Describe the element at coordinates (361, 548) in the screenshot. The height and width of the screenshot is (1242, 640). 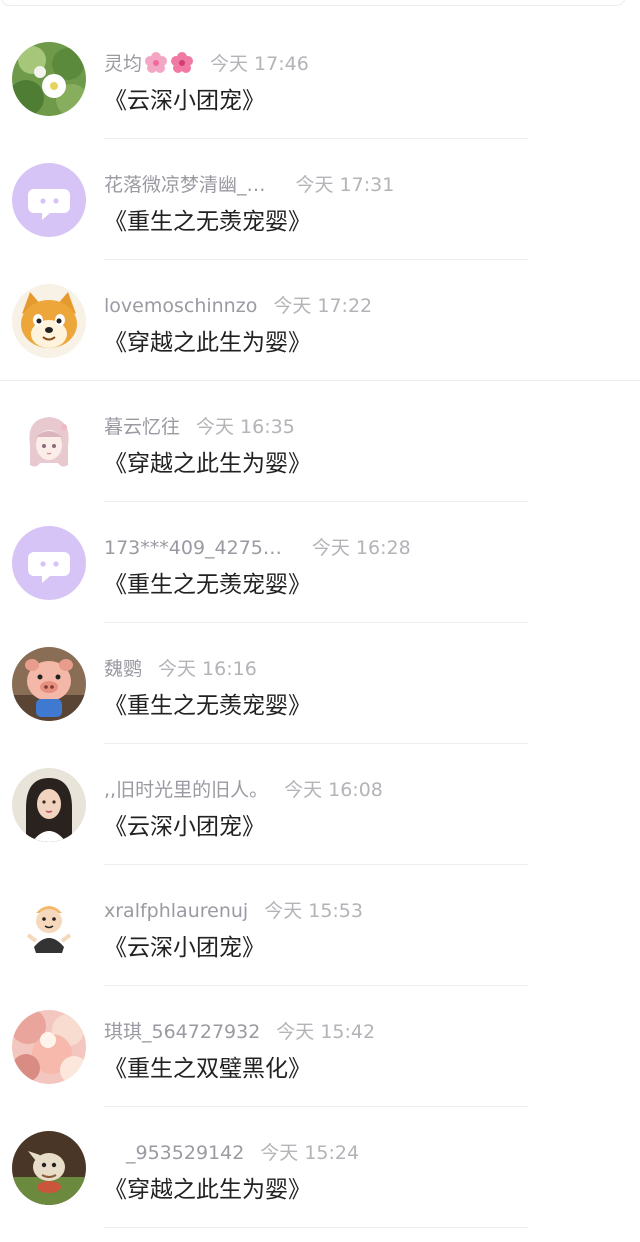
I see `timestamp: 今天 16:28` at that location.